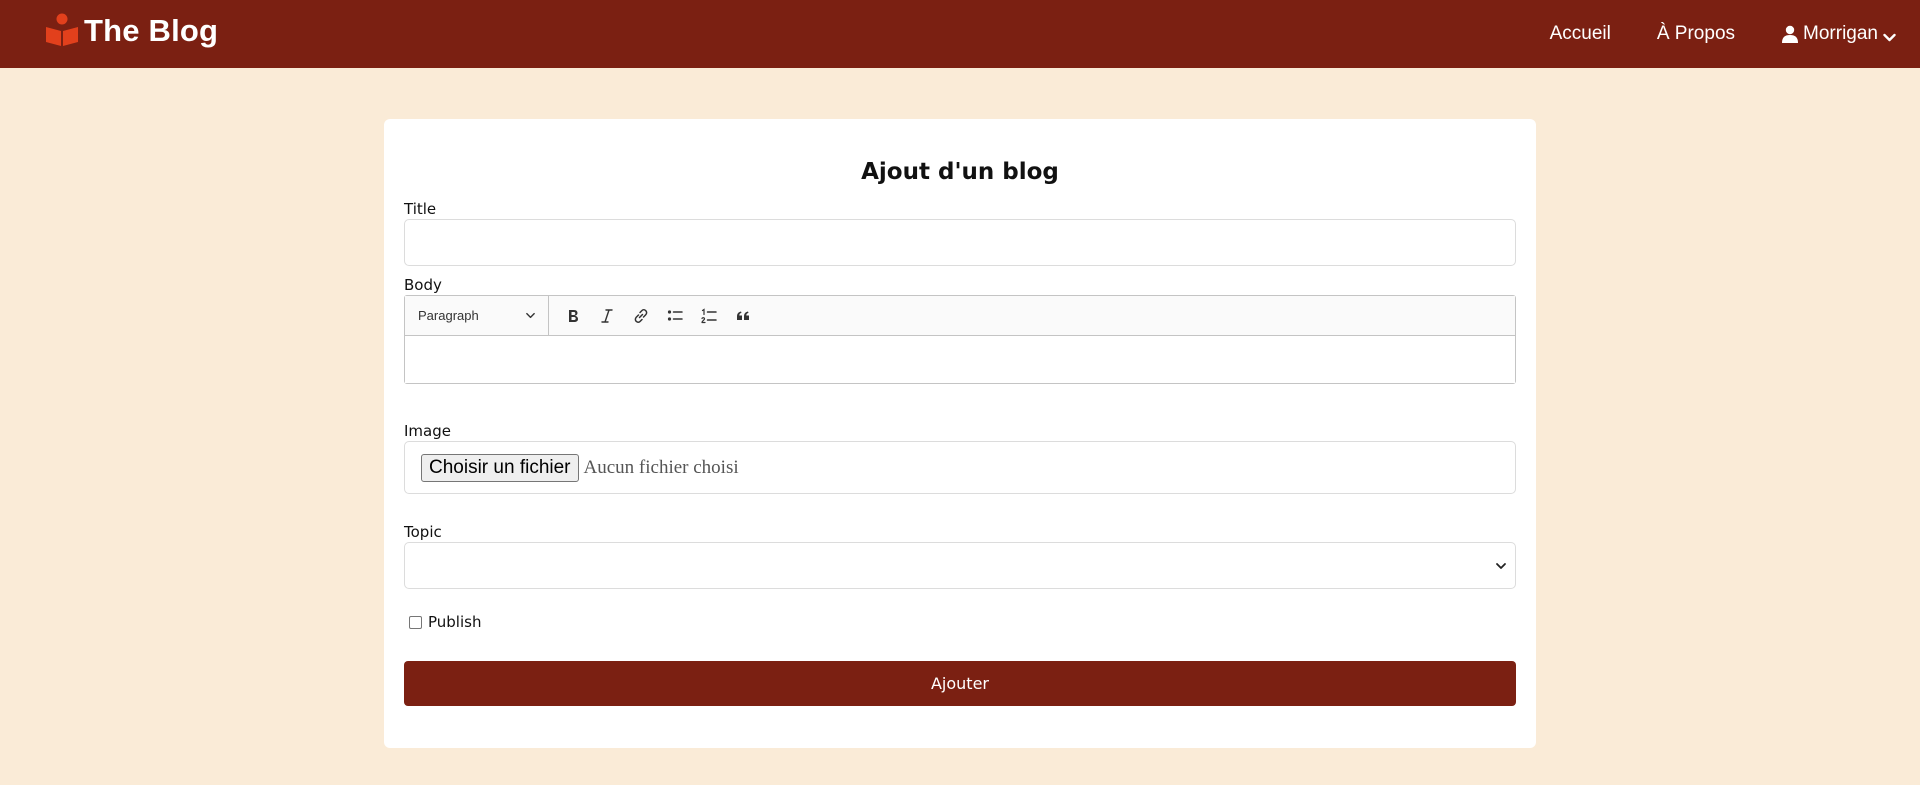  I want to click on body-editor-content, so click(960, 359).